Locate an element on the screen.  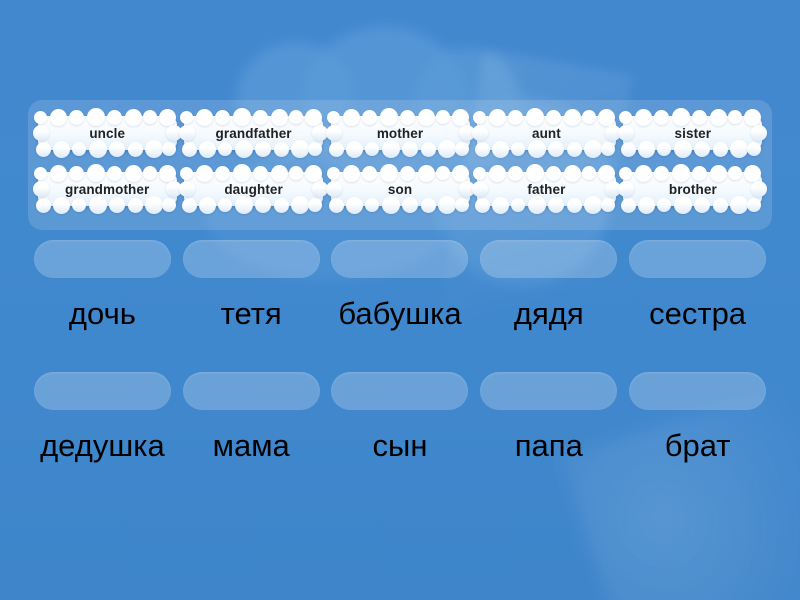
answer-cell: тетя is located at coordinates (251, 284).